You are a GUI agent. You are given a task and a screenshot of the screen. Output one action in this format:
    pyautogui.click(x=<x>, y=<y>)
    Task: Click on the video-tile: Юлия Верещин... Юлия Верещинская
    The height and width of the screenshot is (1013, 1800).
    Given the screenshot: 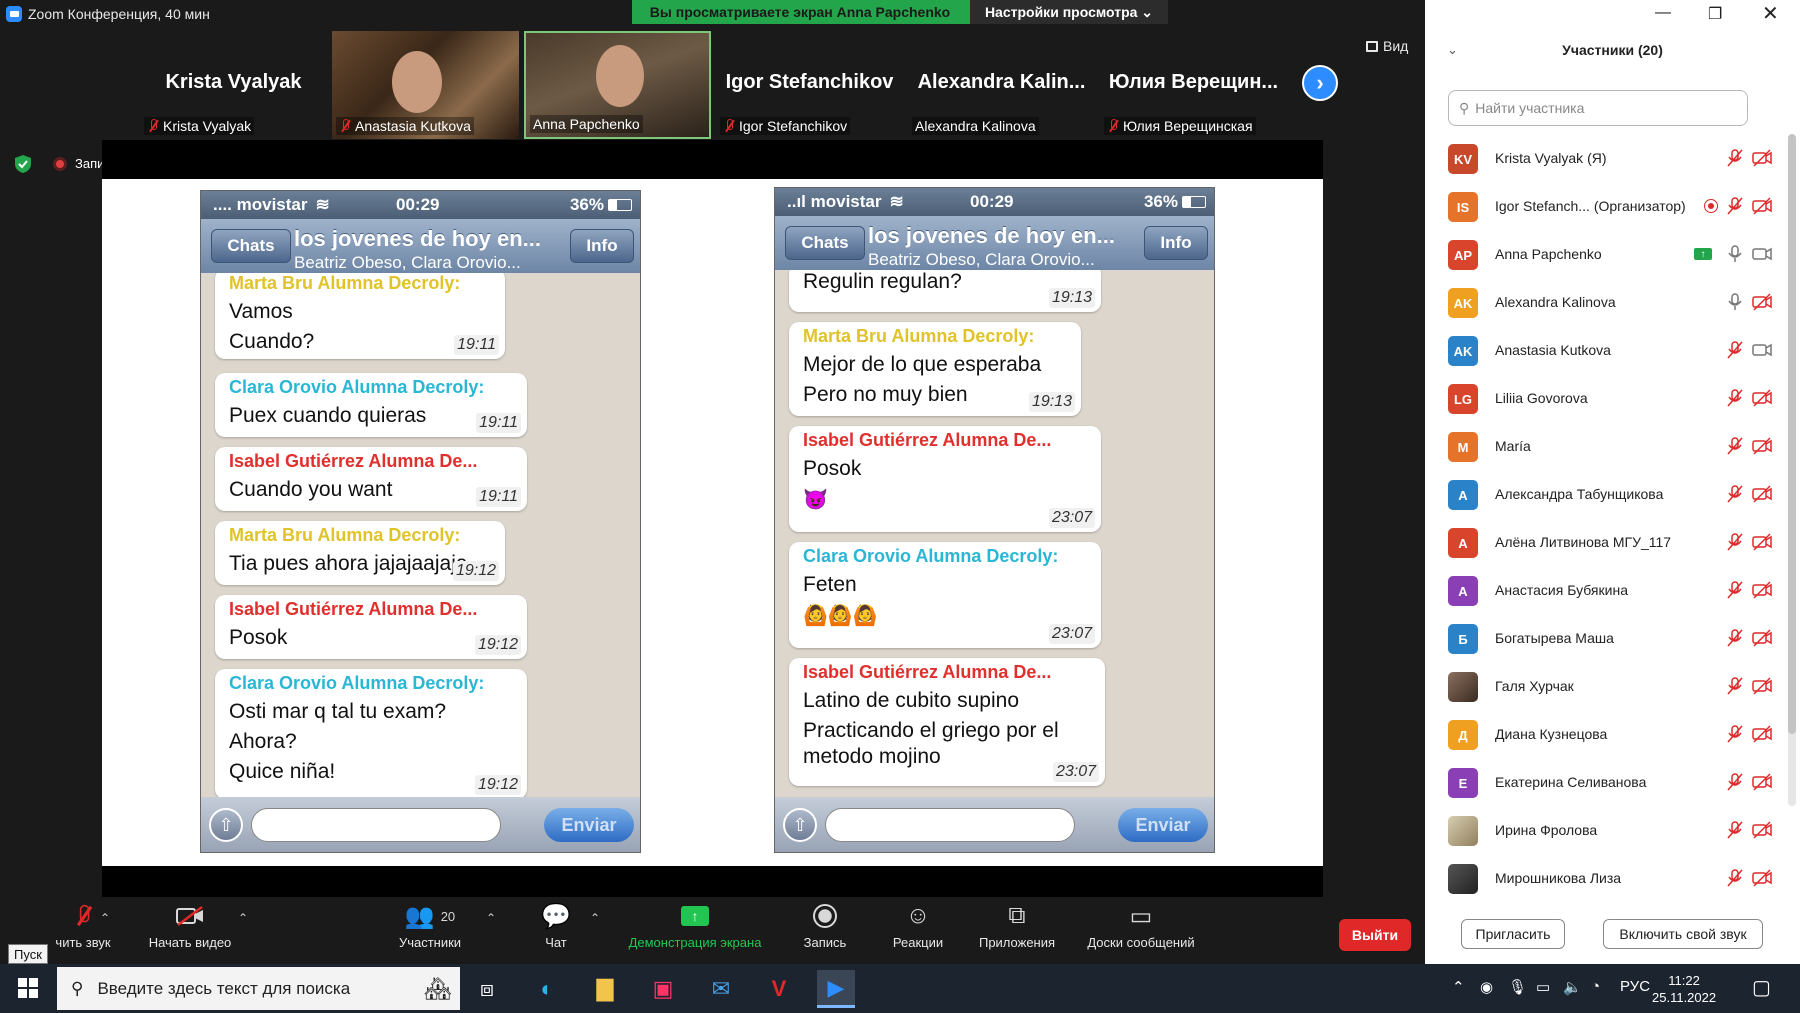 What is the action you would take?
    pyautogui.click(x=1193, y=85)
    